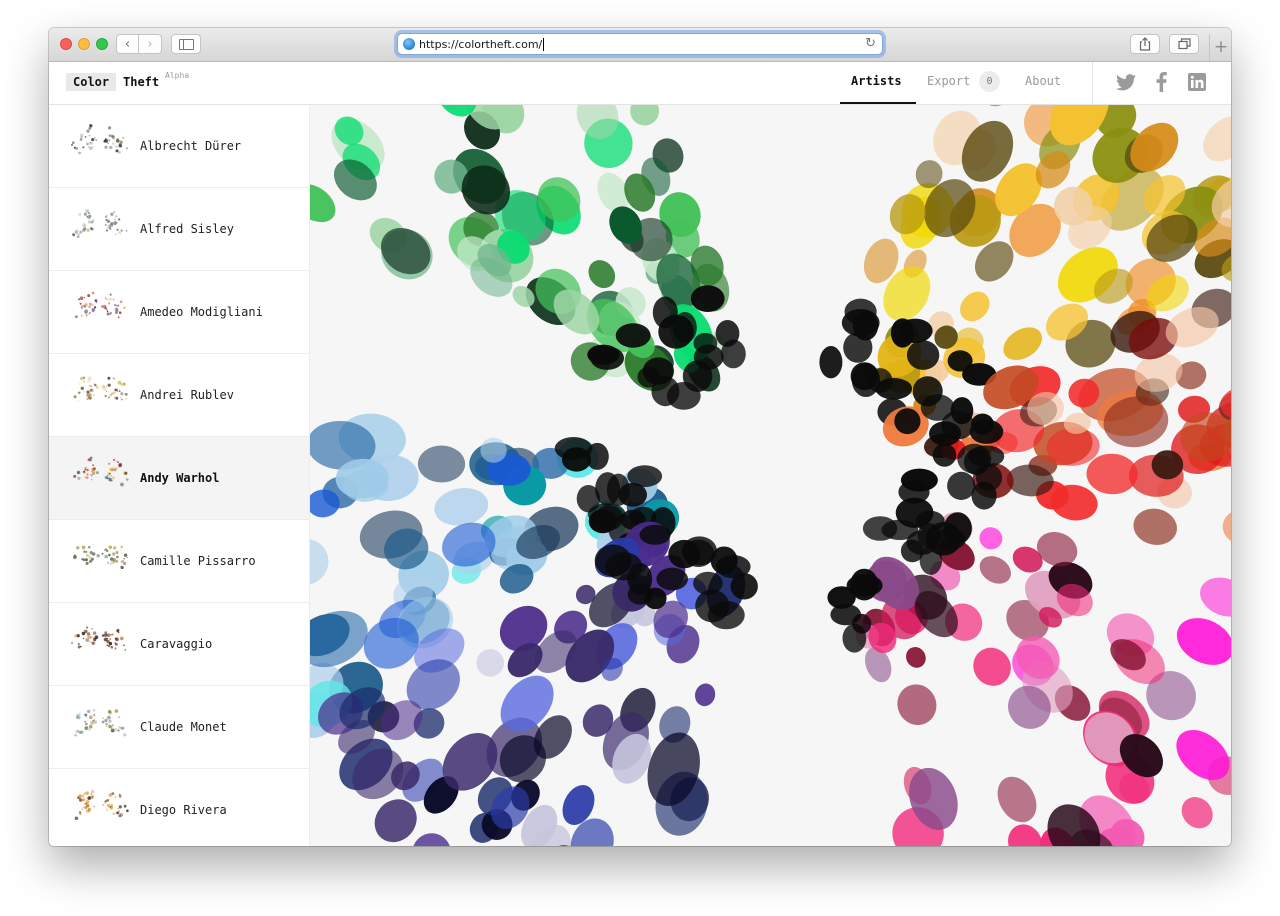  I want to click on artist-item: Andrei Rublev, so click(179, 395).